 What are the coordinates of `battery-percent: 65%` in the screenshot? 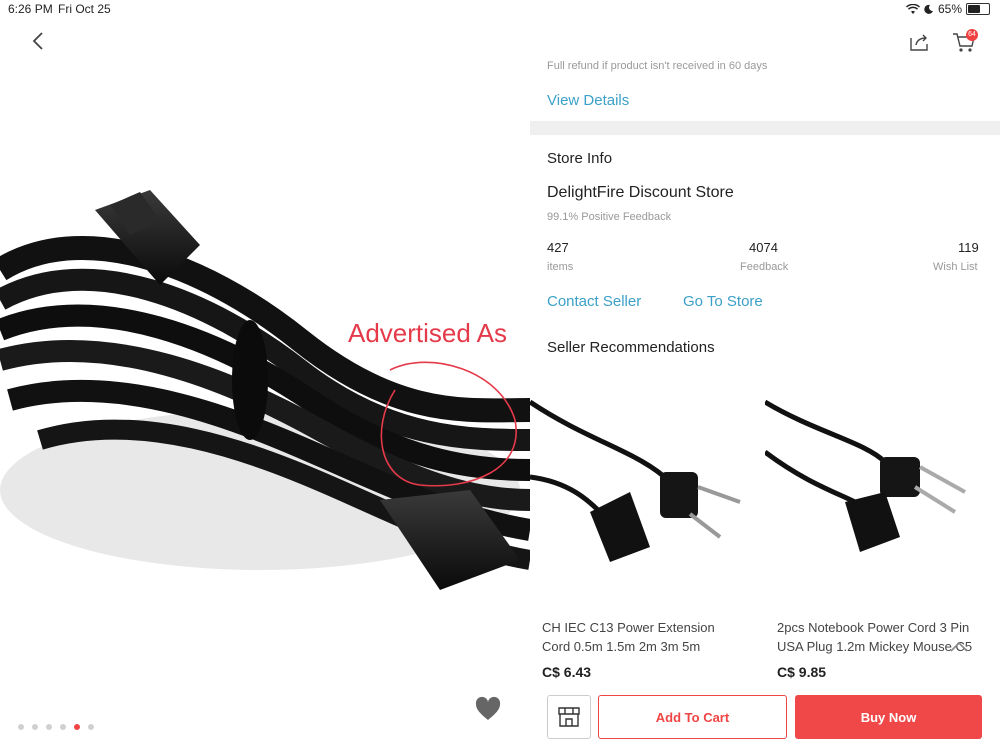 It's located at (949, 9).